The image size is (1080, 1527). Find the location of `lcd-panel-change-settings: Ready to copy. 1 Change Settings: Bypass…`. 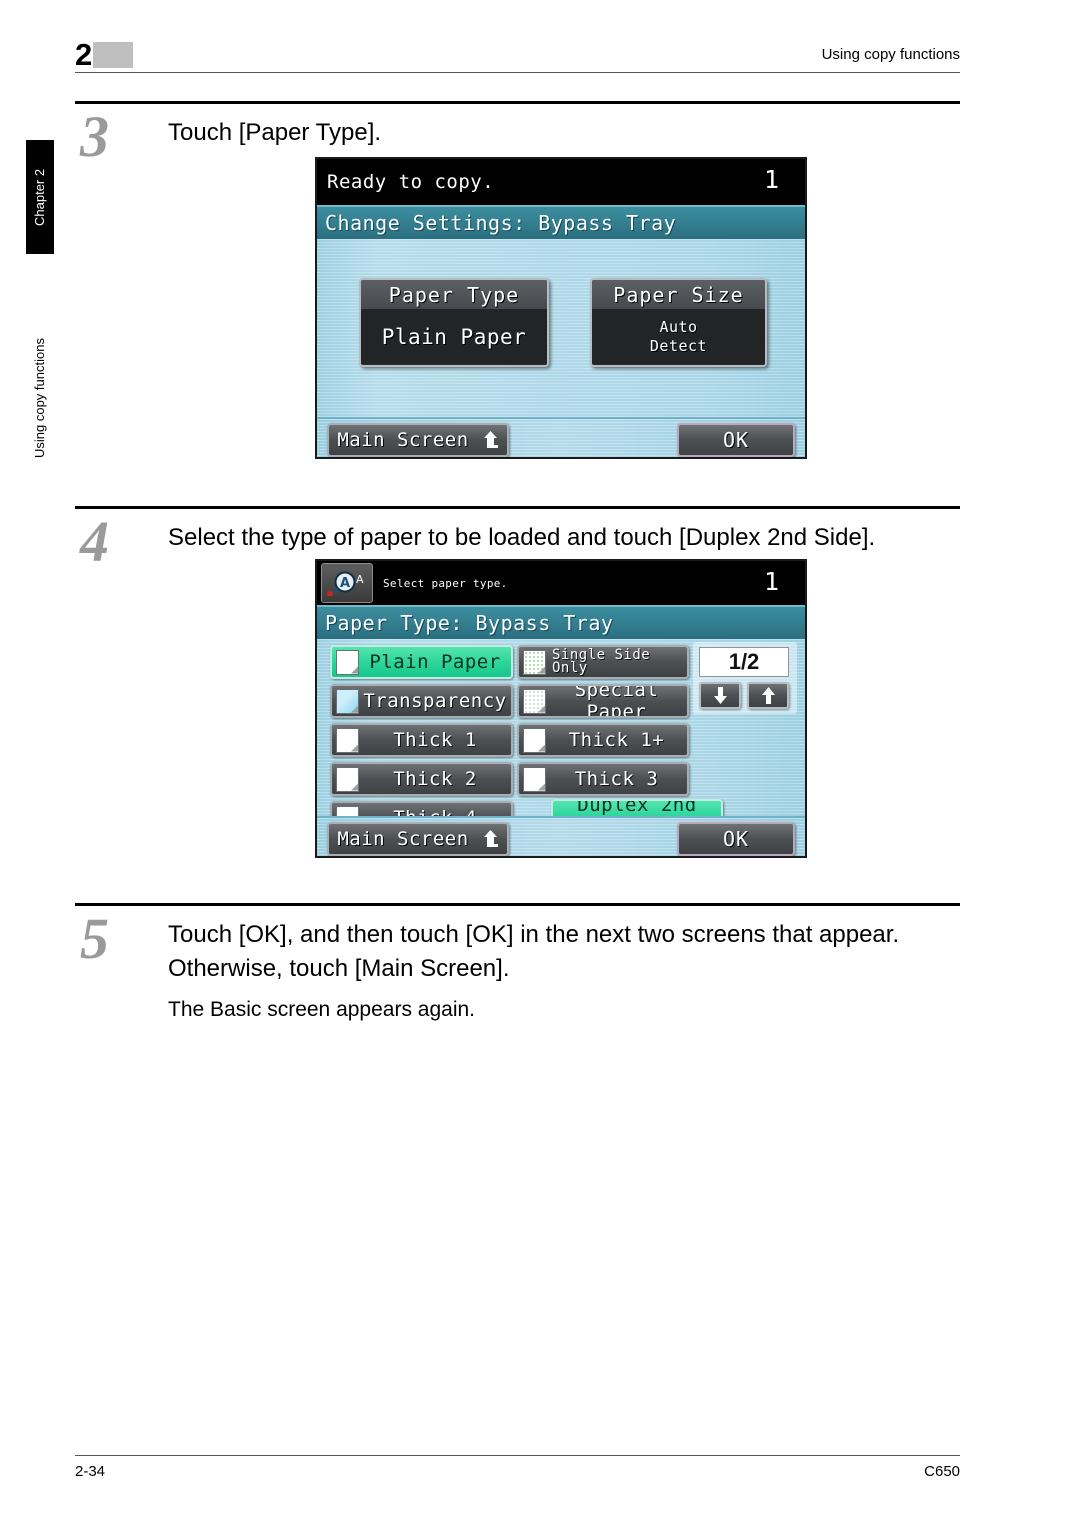

lcd-panel-change-settings: Ready to copy. 1 Change Settings: Bypass… is located at coordinates (561, 308).